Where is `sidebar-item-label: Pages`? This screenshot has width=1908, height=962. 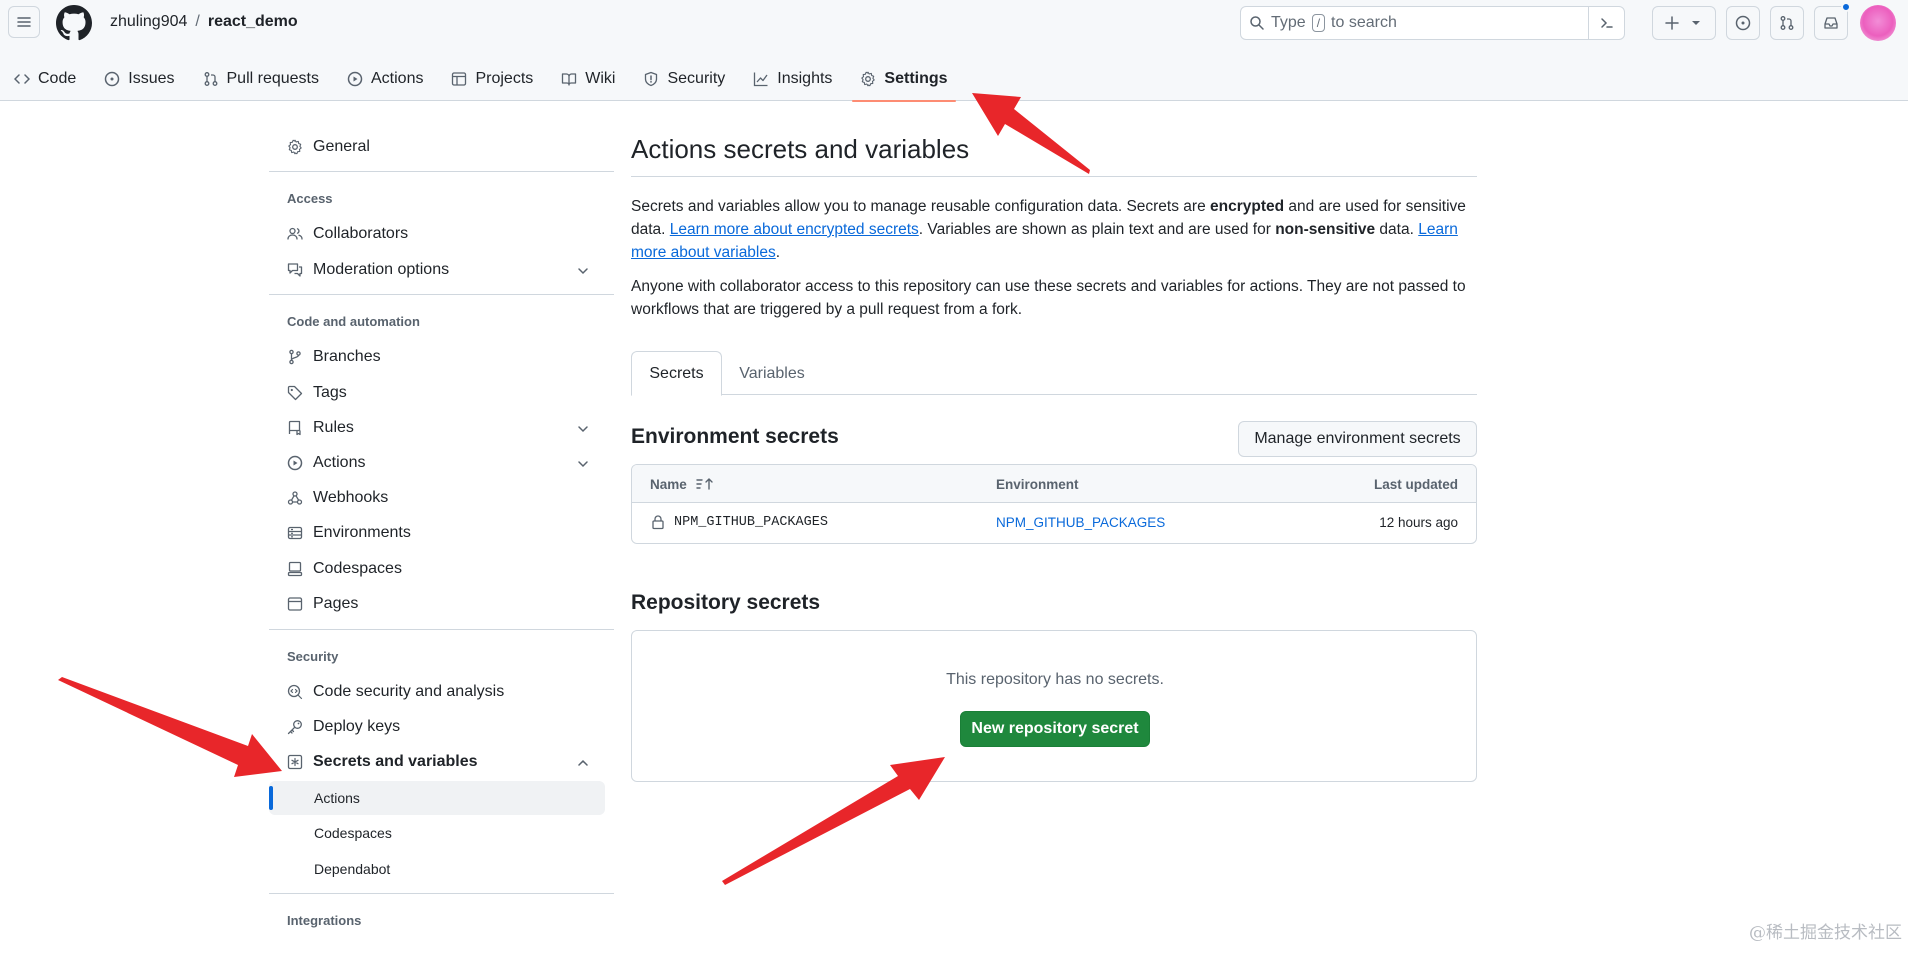
sidebar-item-label: Pages is located at coordinates (336, 603).